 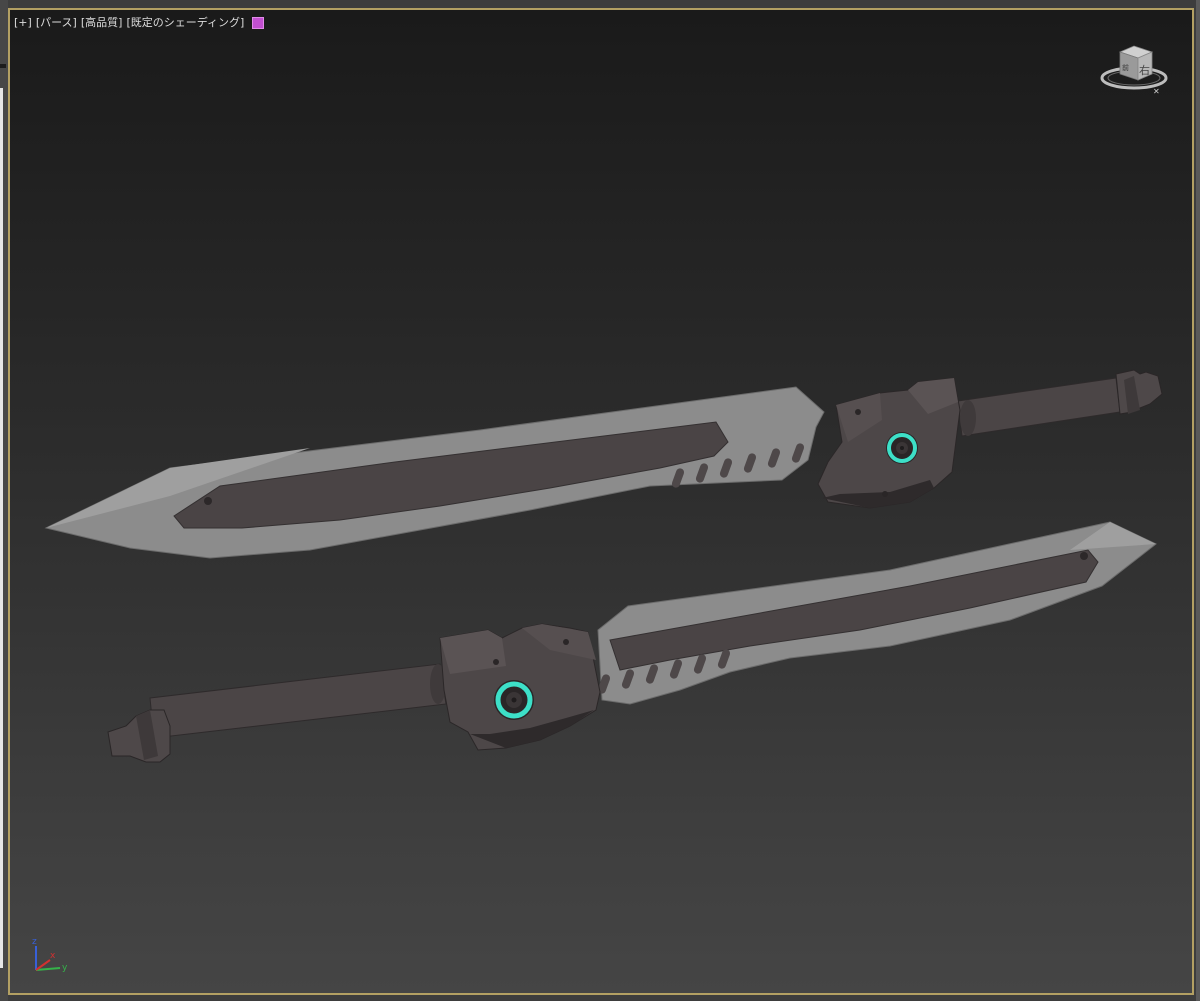 I want to click on sword-upper-grip, so click(x=1039, y=407).